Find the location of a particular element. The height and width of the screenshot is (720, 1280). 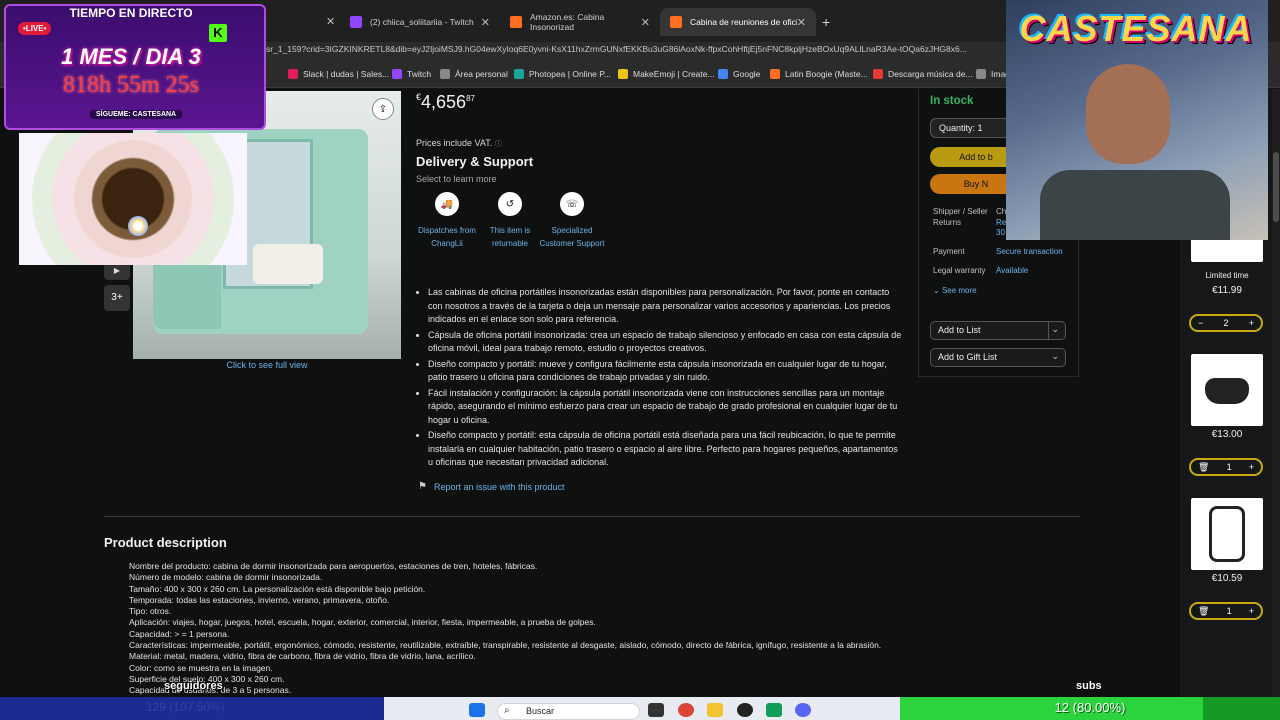

add-to-list-button: Add to List ⌄ is located at coordinates (998, 330).